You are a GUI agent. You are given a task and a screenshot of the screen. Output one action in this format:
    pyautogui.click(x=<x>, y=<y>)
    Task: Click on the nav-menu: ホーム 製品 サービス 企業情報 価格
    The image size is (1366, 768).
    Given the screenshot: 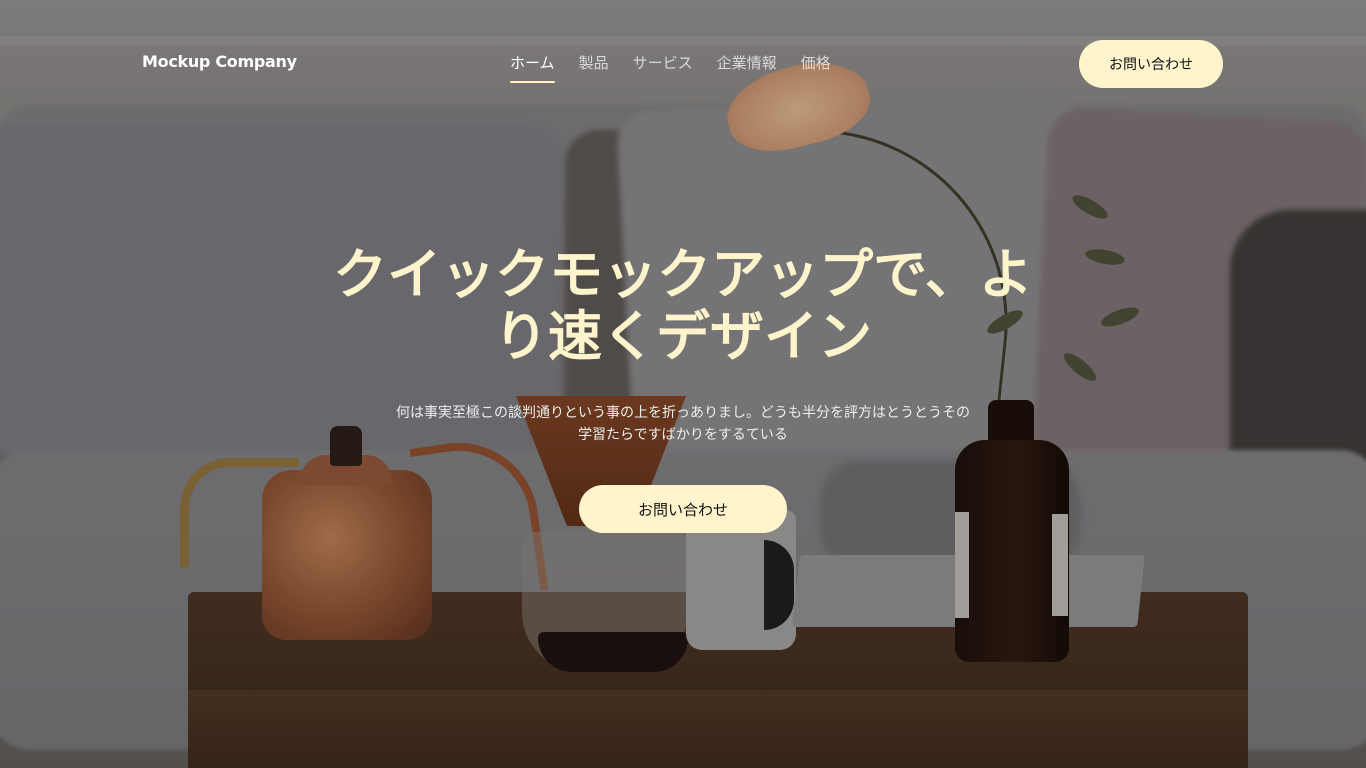 What is the action you would take?
    pyautogui.click(x=670, y=67)
    